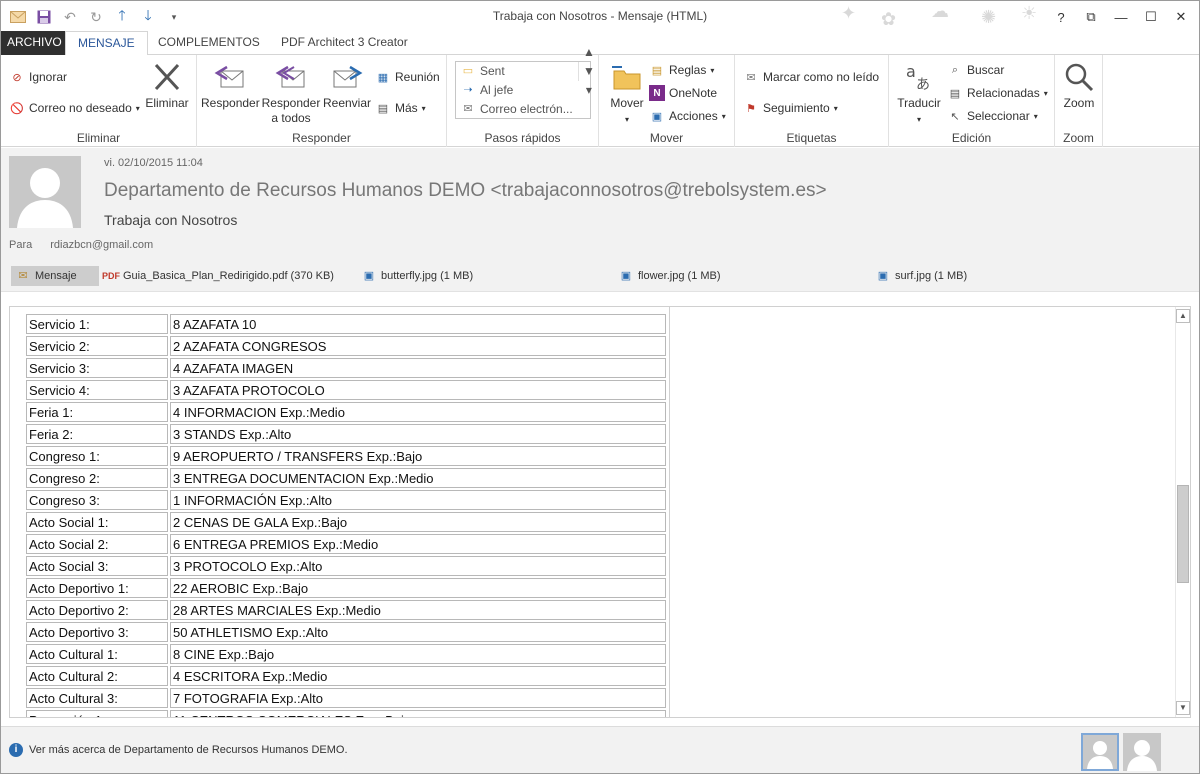 The width and height of the screenshot is (1200, 774). Describe the element at coordinates (939, 15) in the screenshot. I see `theme-decoration: ✦ ✿ ☁ ✺ ☀` at that location.